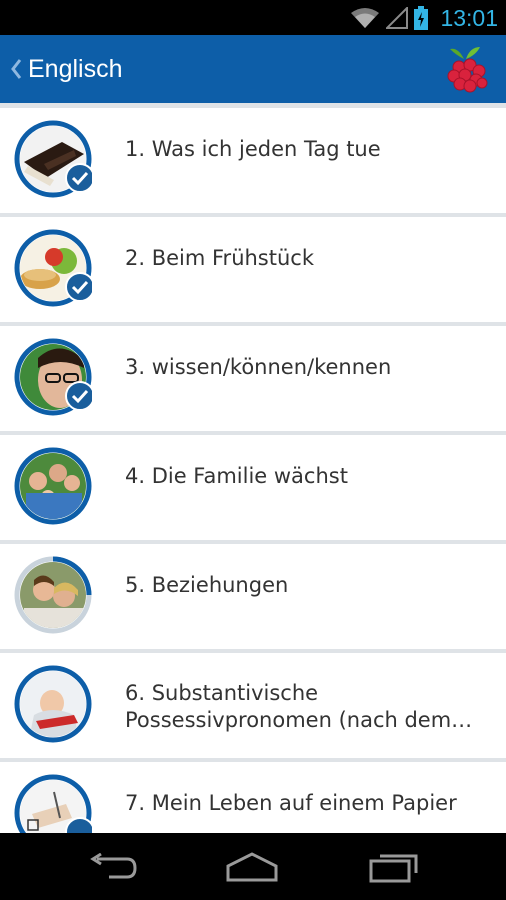  I want to click on list-item: 7. Mein Leben auf einem Papier, so click(253, 797).